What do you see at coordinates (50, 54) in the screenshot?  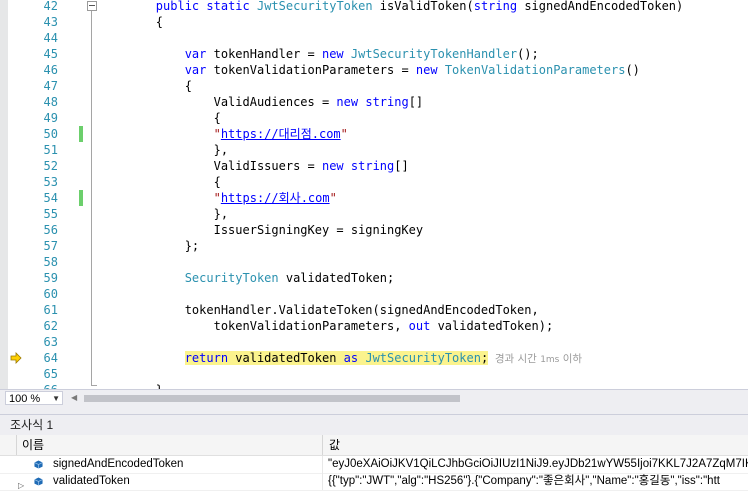 I see `line-number: 45` at bounding box center [50, 54].